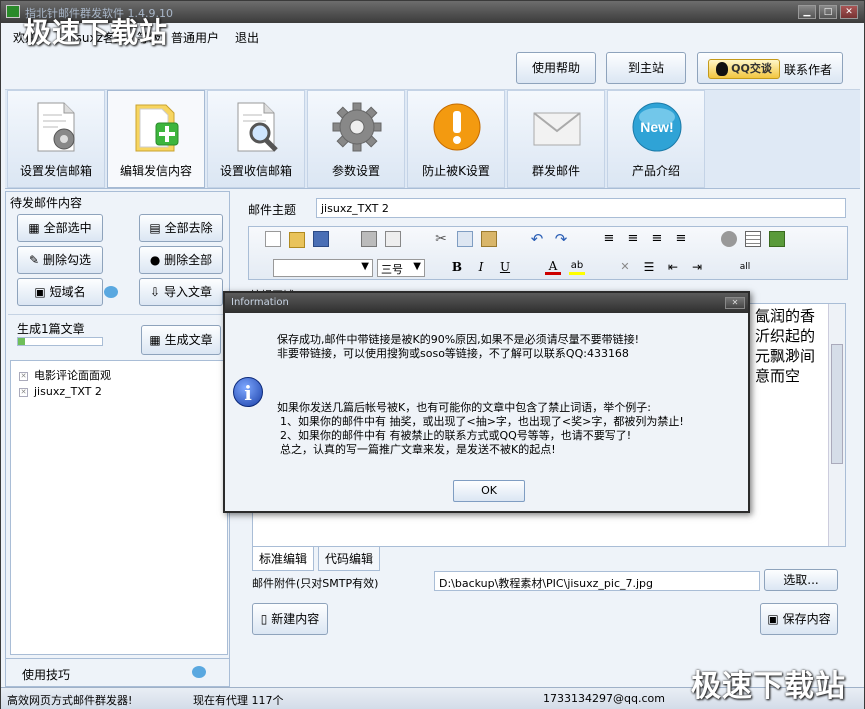 The height and width of the screenshot is (709, 865). I want to click on remove-all-button: ▤ 全部去除, so click(181, 228).